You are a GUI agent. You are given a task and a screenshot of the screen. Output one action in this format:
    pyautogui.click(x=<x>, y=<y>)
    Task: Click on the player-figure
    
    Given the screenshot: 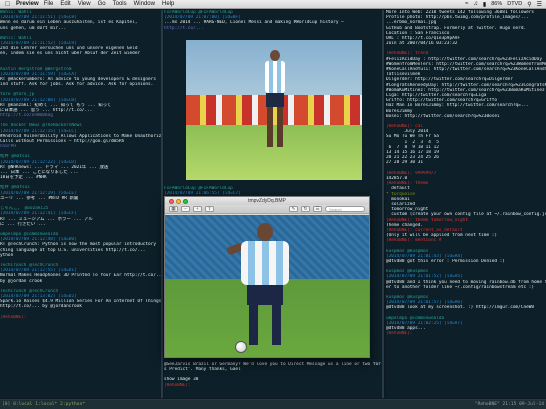 What is the action you would take?
    pyautogui.click(x=275, y=100)
    